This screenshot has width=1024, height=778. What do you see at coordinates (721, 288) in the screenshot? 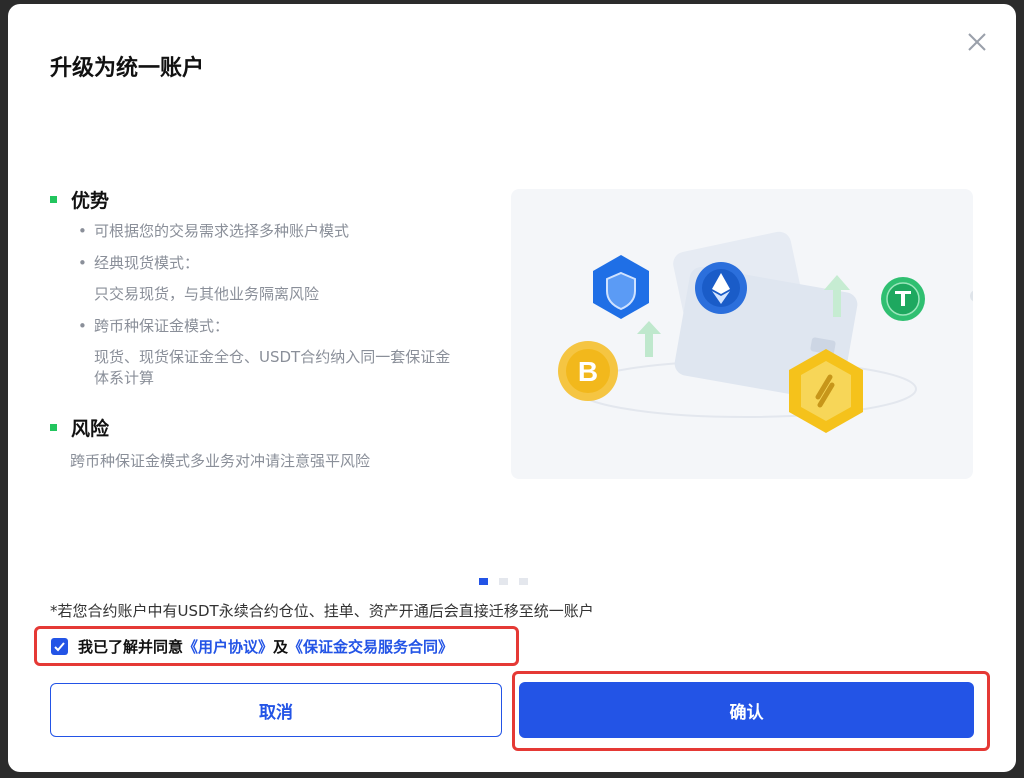
I see `ethereum-icon` at bounding box center [721, 288].